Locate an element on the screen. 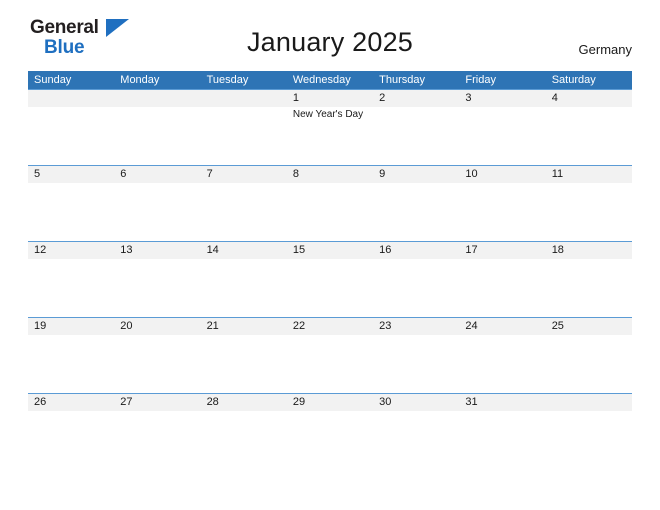 This screenshot has width=660, height=510. weekday-thursday: Thursday is located at coordinates (402, 80).